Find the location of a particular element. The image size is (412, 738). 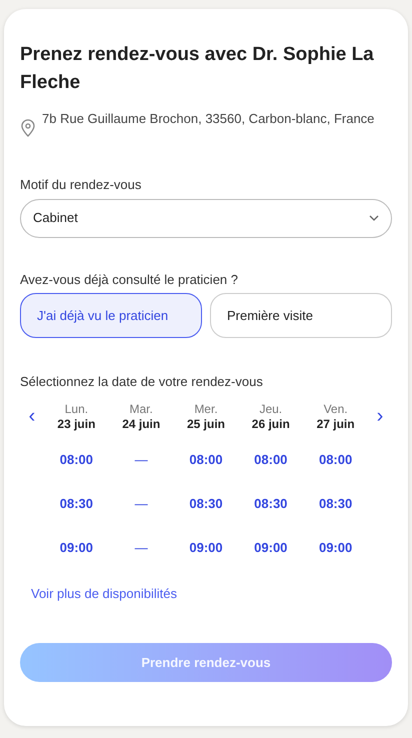

date-label: Sélectionnez la date de votre rendez-vous is located at coordinates (142, 382).